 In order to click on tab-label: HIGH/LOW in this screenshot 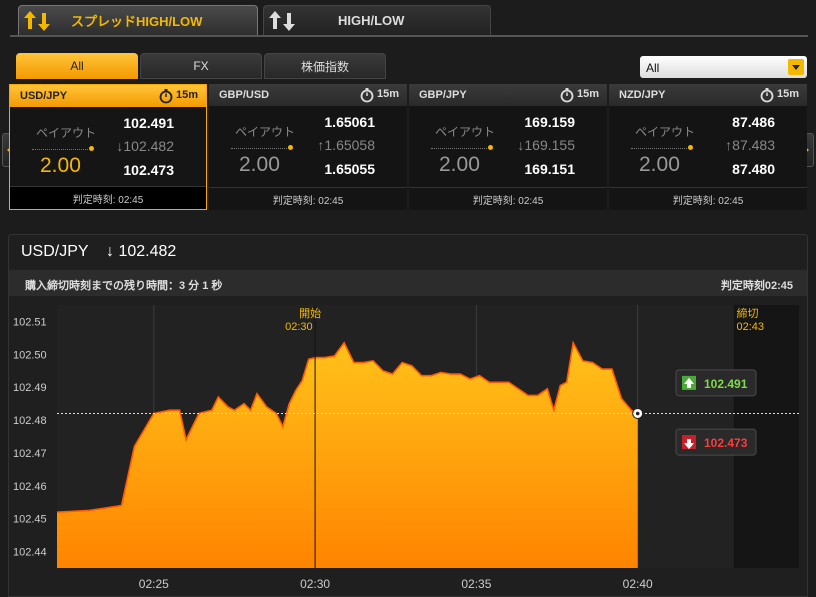, I will do `click(371, 20)`.